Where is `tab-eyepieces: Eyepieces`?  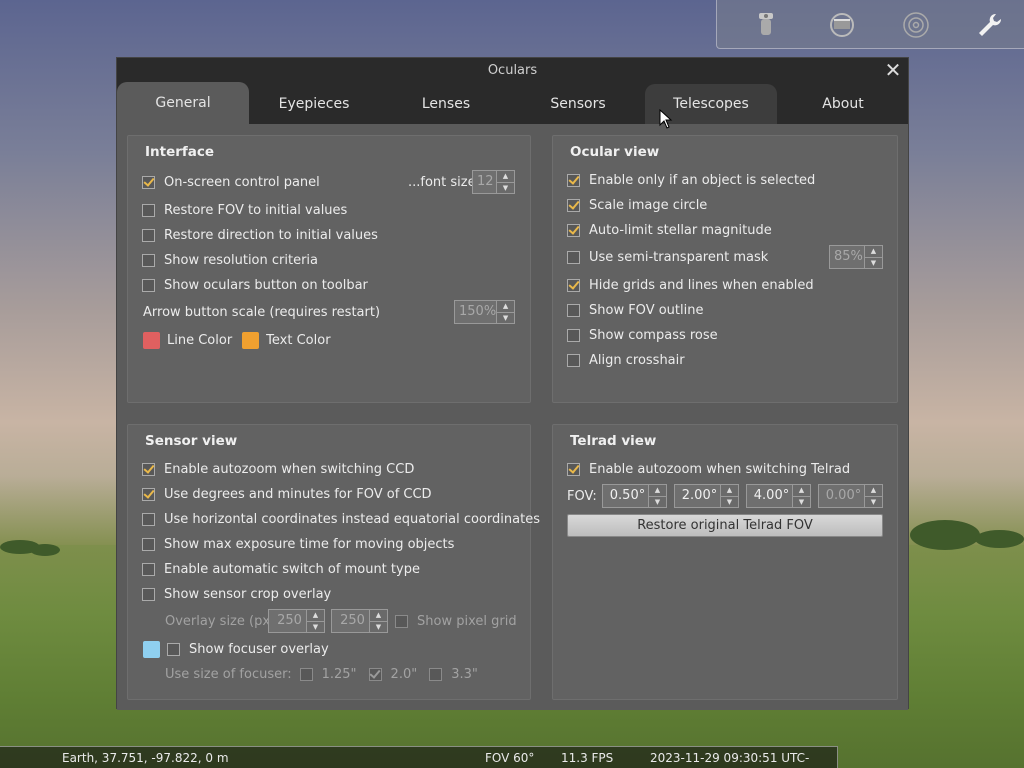
tab-eyepieces: Eyepieces is located at coordinates (314, 104).